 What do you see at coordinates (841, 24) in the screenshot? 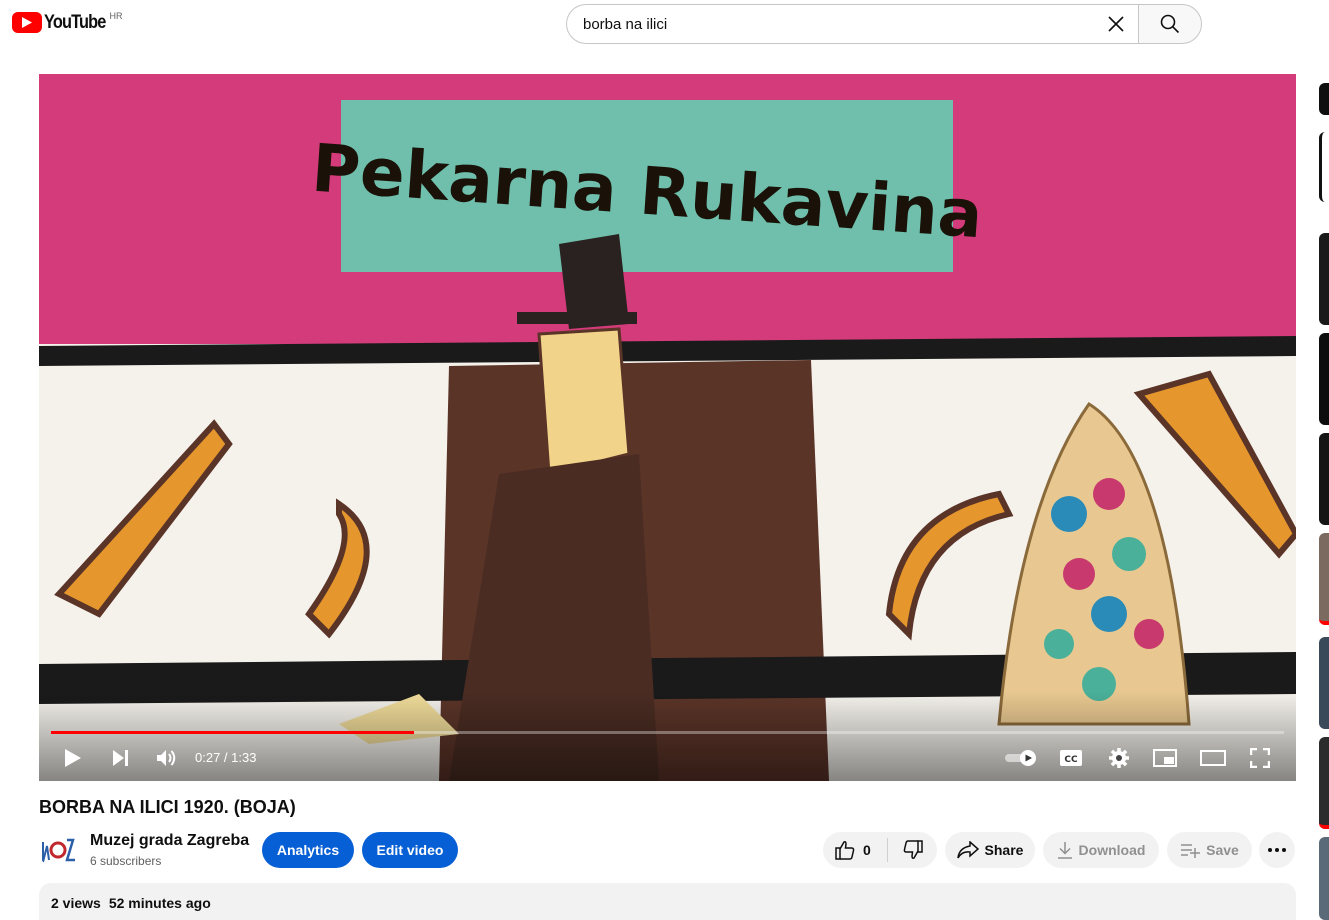
I see `search-input` at bounding box center [841, 24].